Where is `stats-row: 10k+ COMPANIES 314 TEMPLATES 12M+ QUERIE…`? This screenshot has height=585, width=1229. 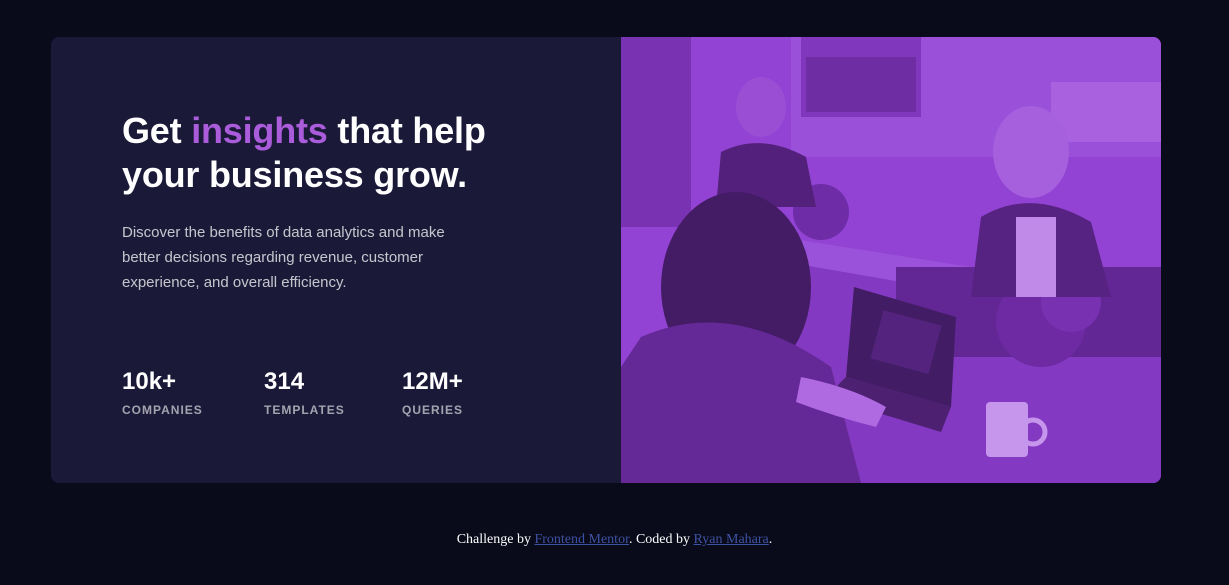 stats-row: 10k+ COMPANIES 314 TEMPLATES 12M+ QUERIE… is located at coordinates (322, 392).